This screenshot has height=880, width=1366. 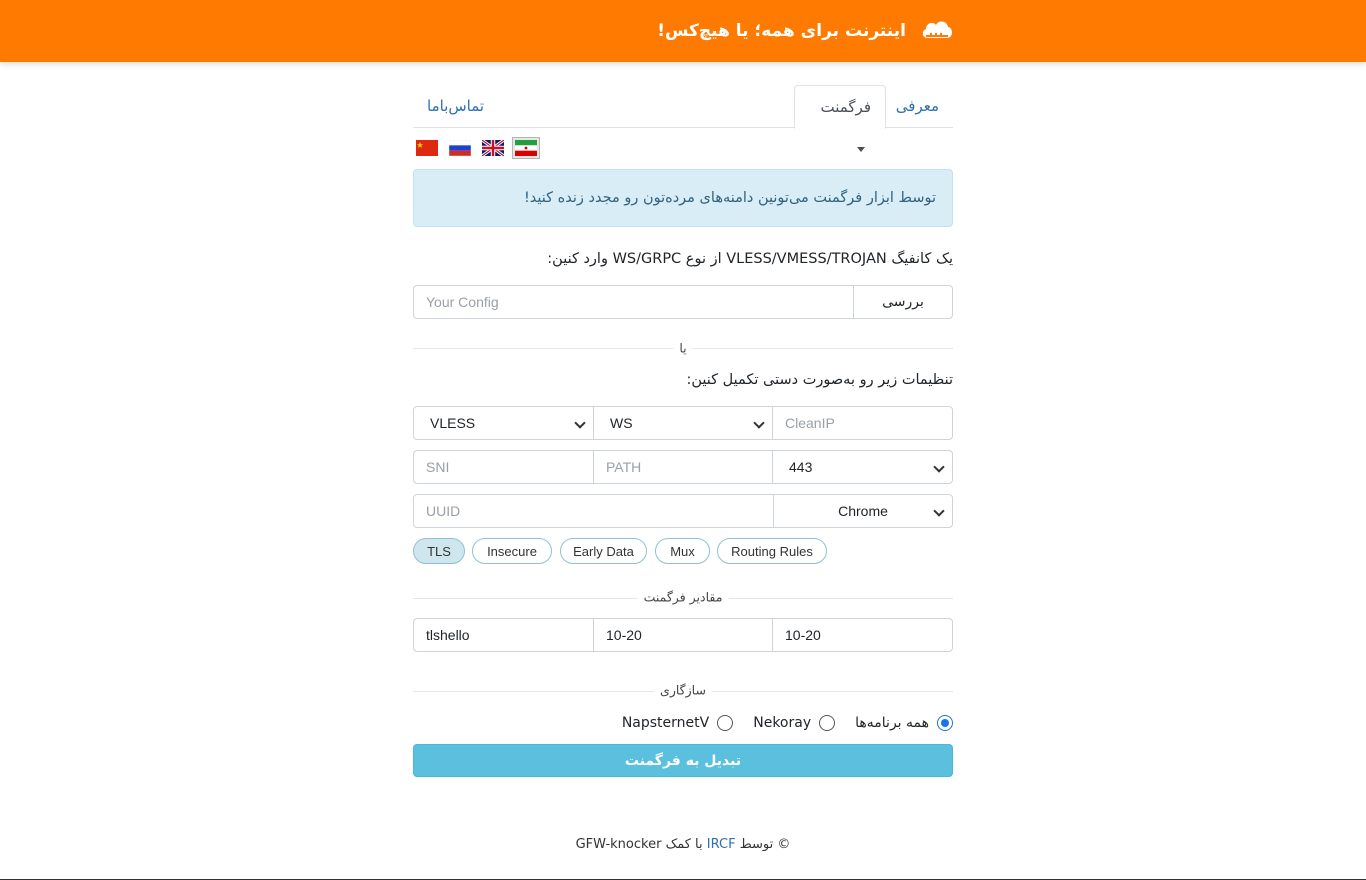 I want to click on early-data-toggle: Early Data, so click(x=603, y=551).